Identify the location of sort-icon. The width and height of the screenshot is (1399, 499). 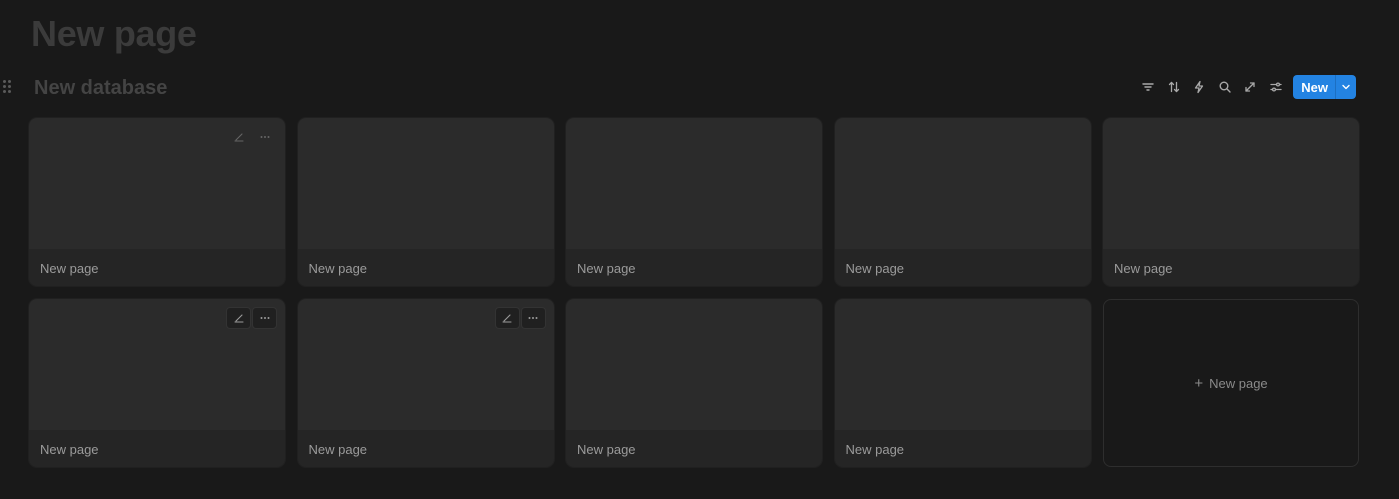
(1174, 87).